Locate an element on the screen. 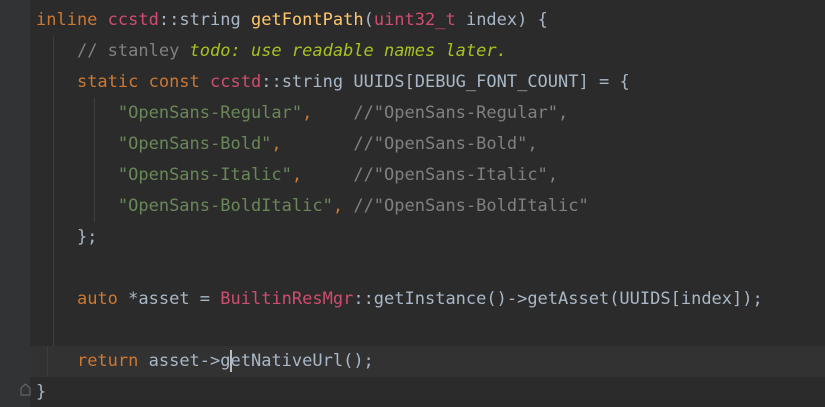  code-token: etNativeUrl(); is located at coordinates (302, 361).